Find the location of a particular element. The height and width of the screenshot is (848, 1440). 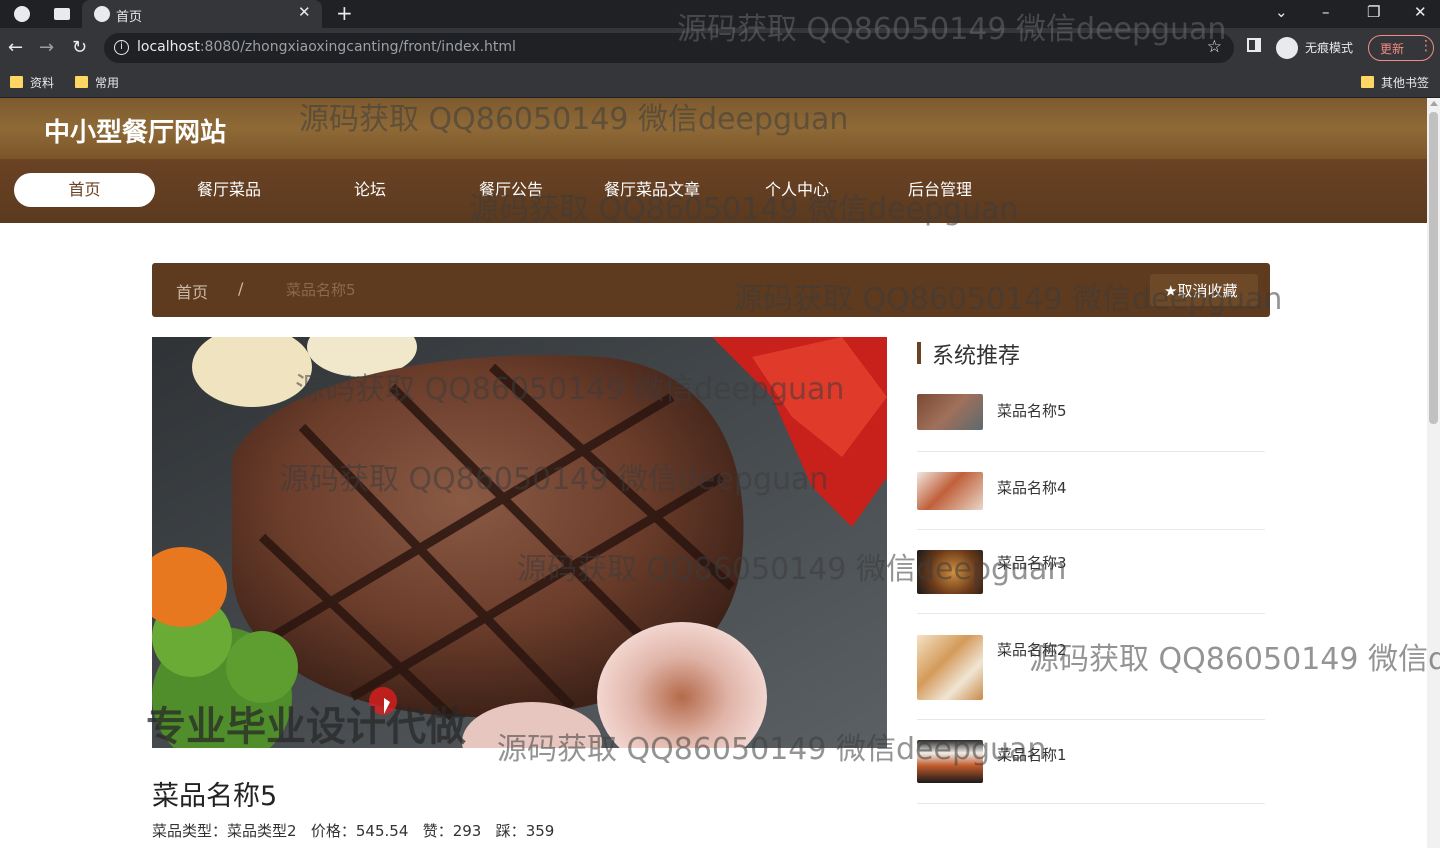

bookmark-label: 资料 is located at coordinates (42, 83).